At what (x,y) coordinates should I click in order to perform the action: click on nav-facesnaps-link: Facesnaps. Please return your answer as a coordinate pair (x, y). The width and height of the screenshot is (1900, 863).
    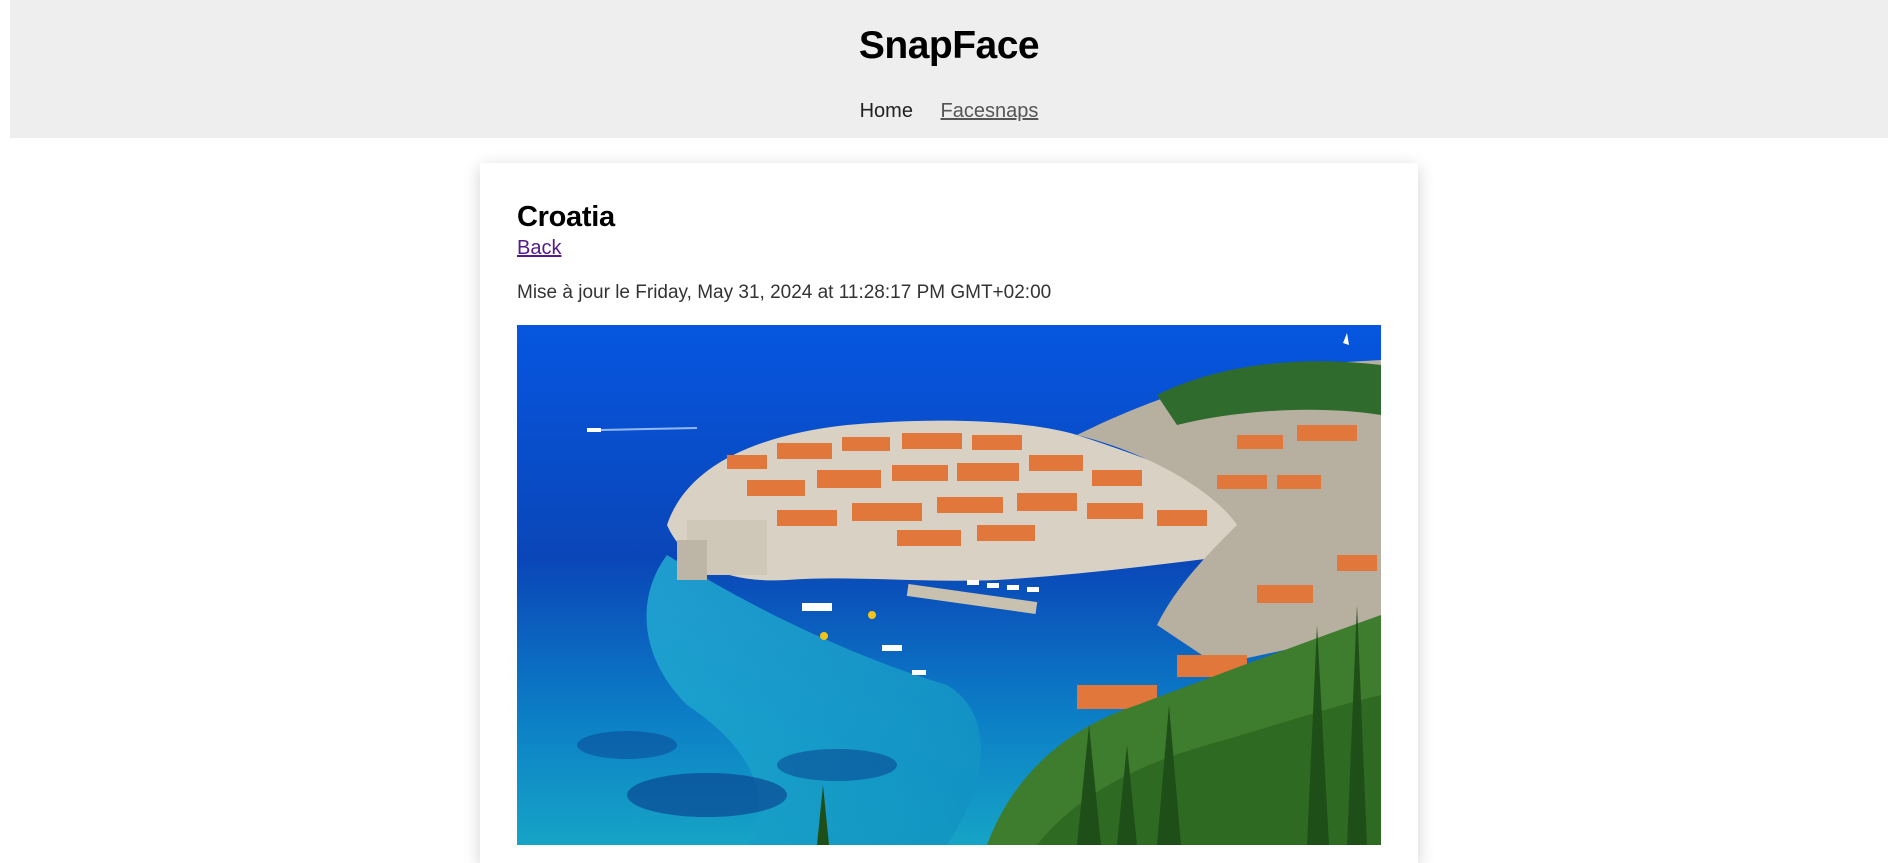
    Looking at the image, I should click on (990, 111).